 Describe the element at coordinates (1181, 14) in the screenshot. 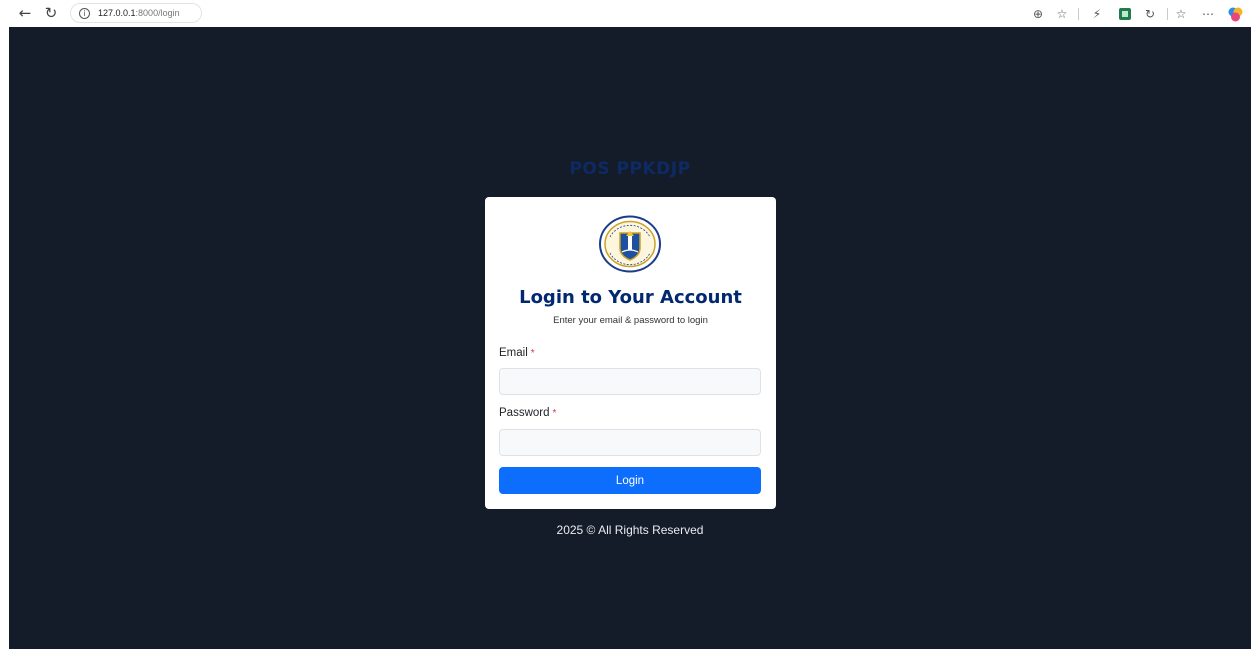

I see `favorites-icon: ☆` at that location.